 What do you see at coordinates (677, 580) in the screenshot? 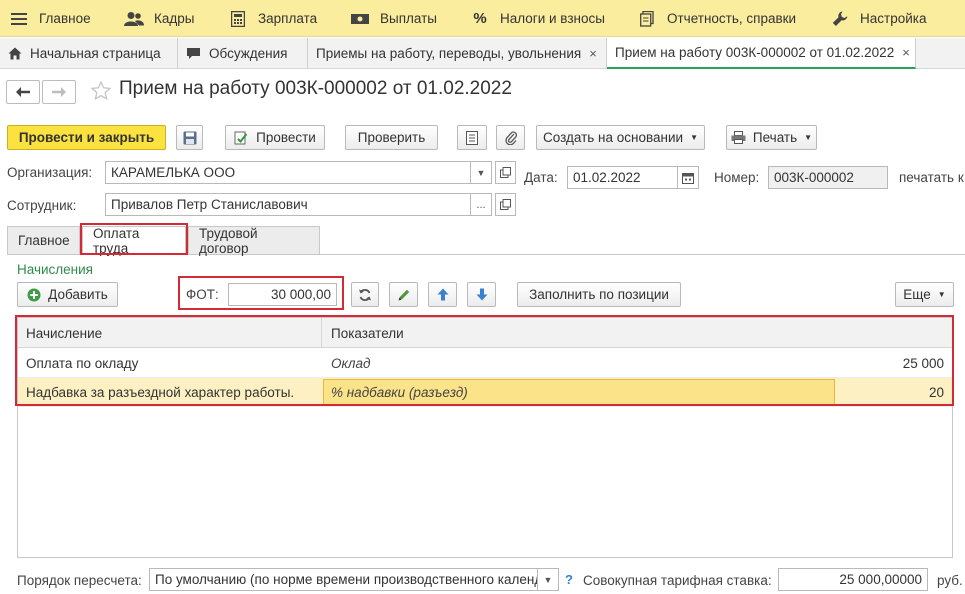
I see `total-rate-label: Совокупная тарифная ставка:` at bounding box center [677, 580].